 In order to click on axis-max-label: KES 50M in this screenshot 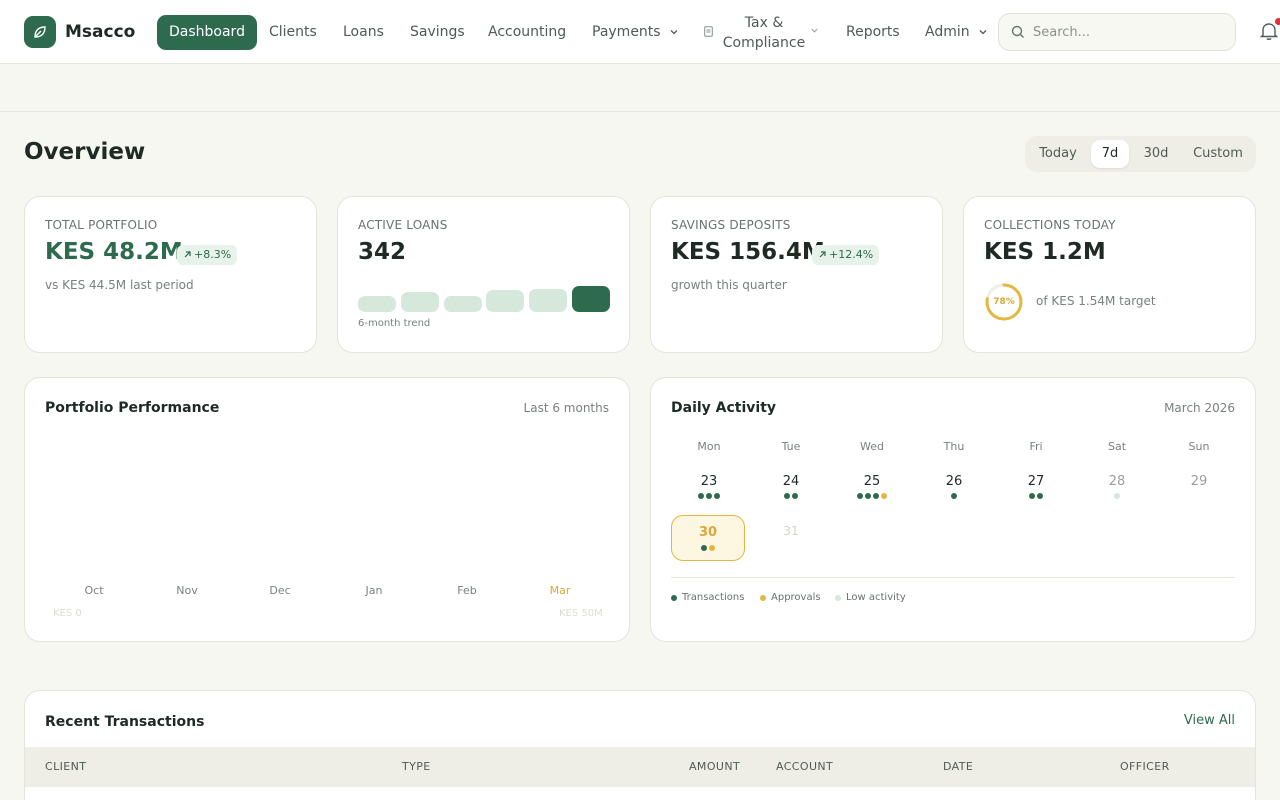, I will do `click(581, 613)`.